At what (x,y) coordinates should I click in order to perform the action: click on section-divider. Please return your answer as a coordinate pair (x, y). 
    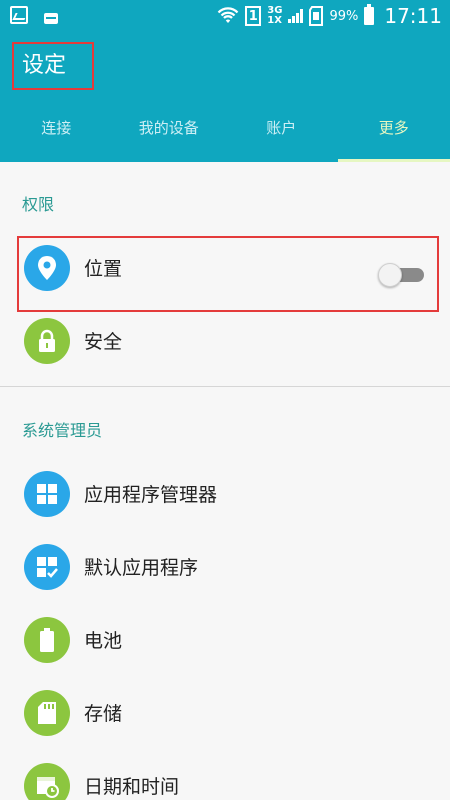
    Looking at the image, I should click on (225, 386).